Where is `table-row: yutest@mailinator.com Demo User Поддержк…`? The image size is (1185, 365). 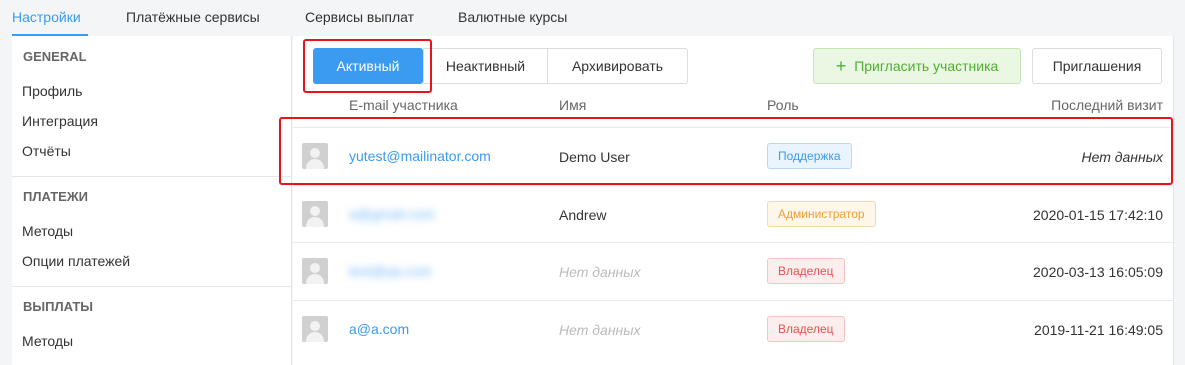
table-row: yutest@mailinator.com Demo User Поддержк… is located at coordinates (733, 155).